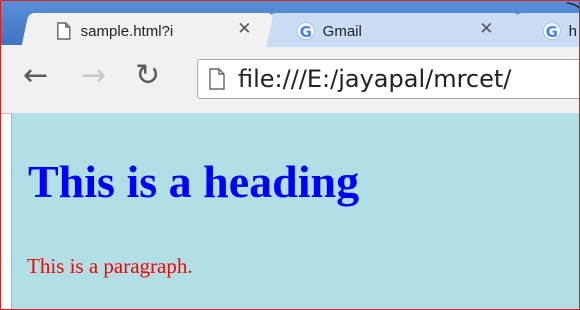 This screenshot has width=580, height=310. Describe the element at coordinates (342, 31) in the screenshot. I see `tab-title: Gmail` at that location.